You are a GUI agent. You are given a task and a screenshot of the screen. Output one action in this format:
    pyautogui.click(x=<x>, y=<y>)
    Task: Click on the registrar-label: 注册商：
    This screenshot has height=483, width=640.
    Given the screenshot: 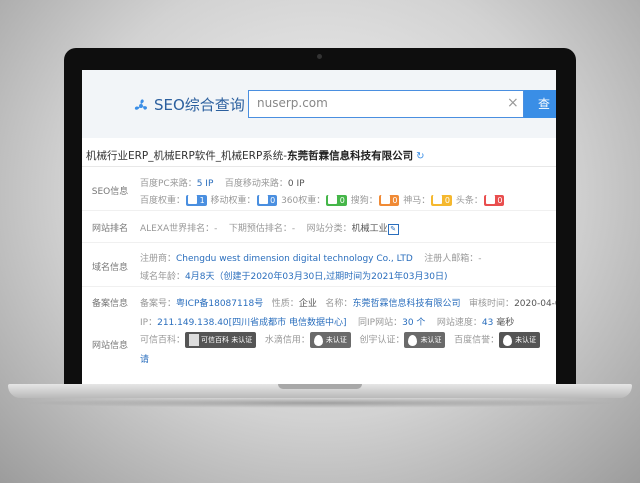 What is the action you would take?
    pyautogui.click(x=158, y=259)
    